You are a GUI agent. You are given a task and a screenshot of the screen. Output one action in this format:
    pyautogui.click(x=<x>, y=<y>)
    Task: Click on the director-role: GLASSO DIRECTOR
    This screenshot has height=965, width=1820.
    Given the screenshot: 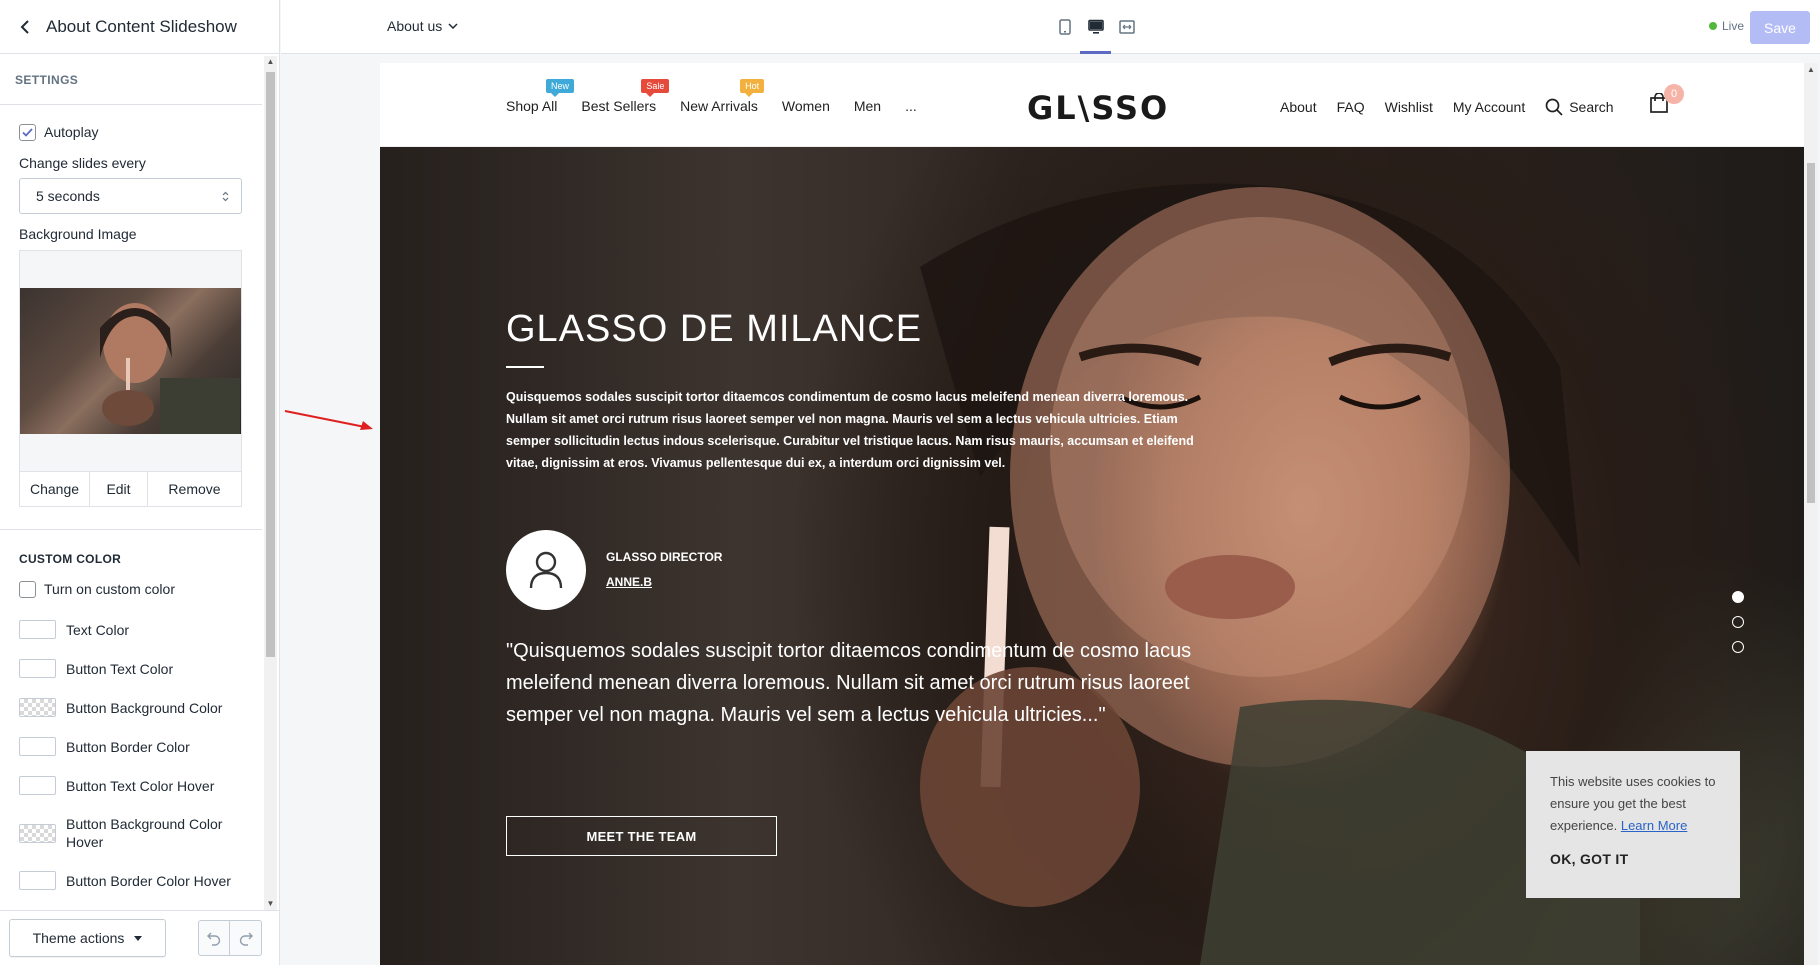 What is the action you would take?
    pyautogui.click(x=664, y=557)
    